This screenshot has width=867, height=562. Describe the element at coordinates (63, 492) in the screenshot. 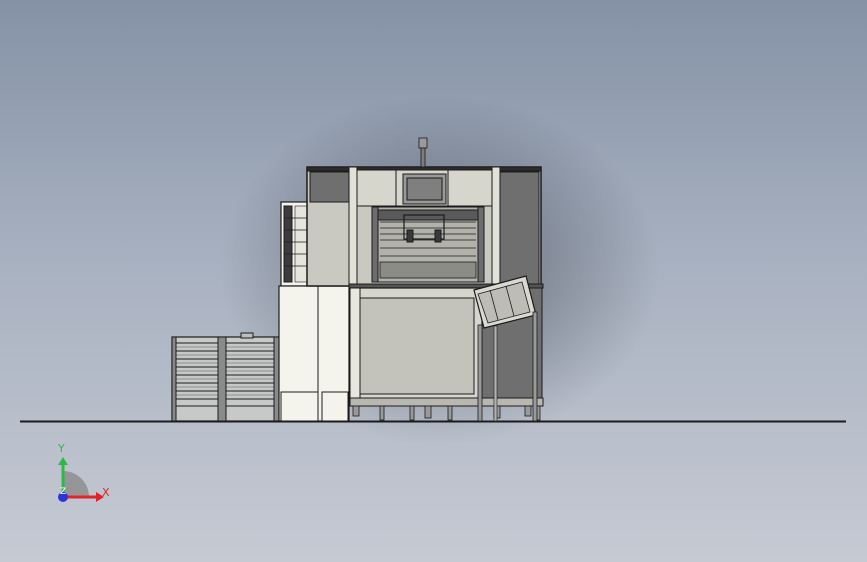

I see `triad-z-label: Z` at that location.